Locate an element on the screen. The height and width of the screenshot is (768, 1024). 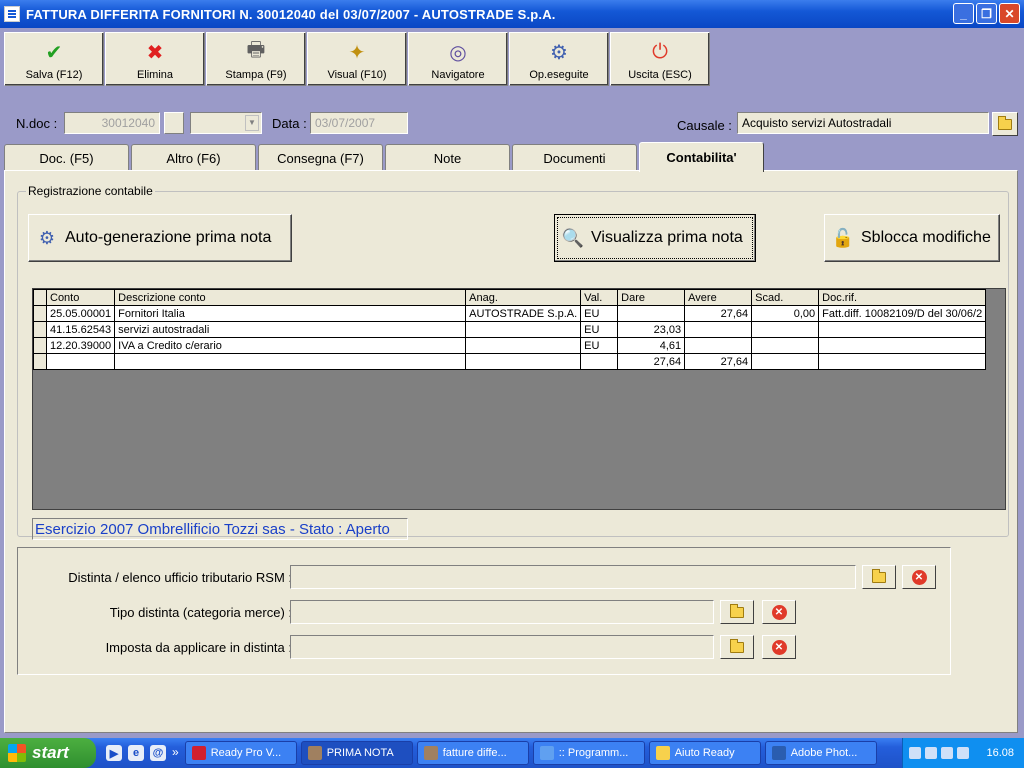
imposta-browse-button is located at coordinates (737, 647).